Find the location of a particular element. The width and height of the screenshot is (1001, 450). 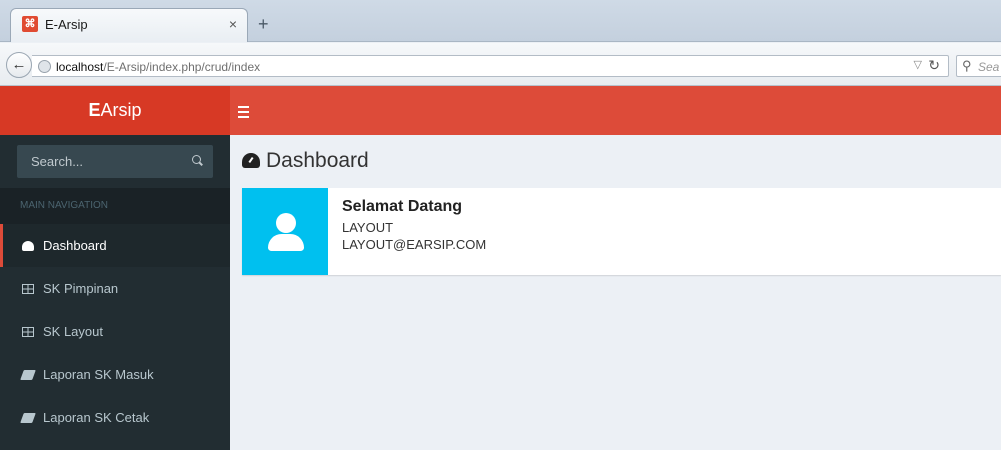

welcome-title: Selamat Datang is located at coordinates (402, 206).